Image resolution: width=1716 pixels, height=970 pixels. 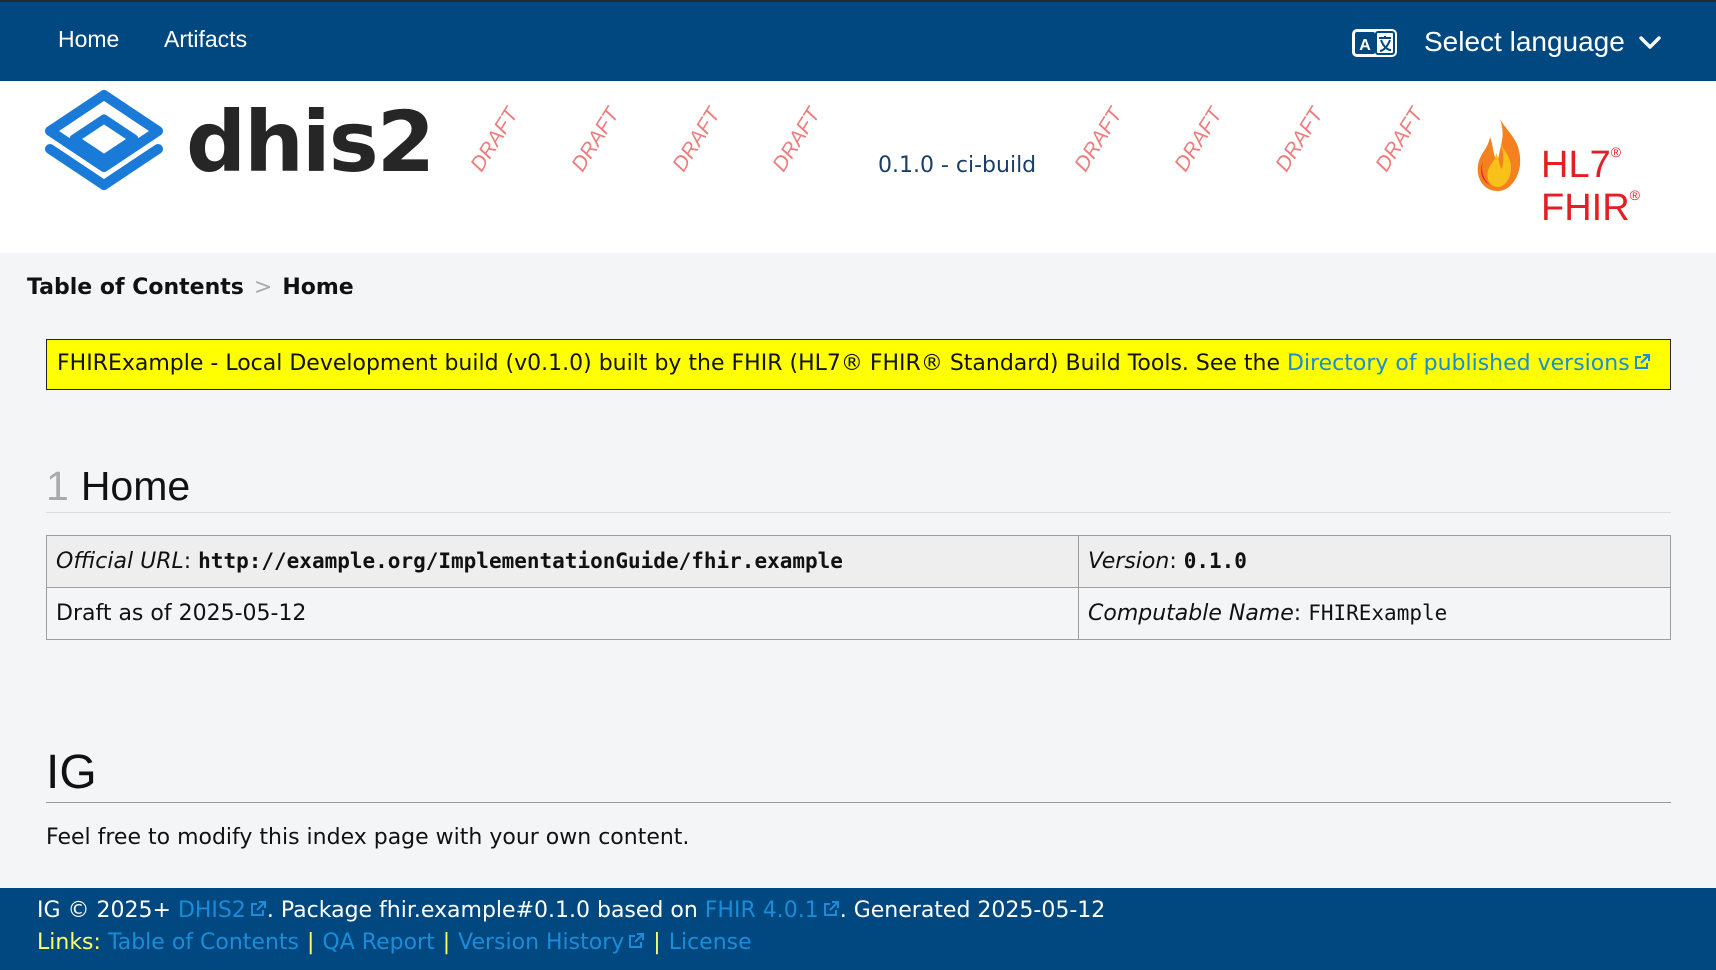 I want to click on dhis2-logo-icon, so click(x=104, y=147).